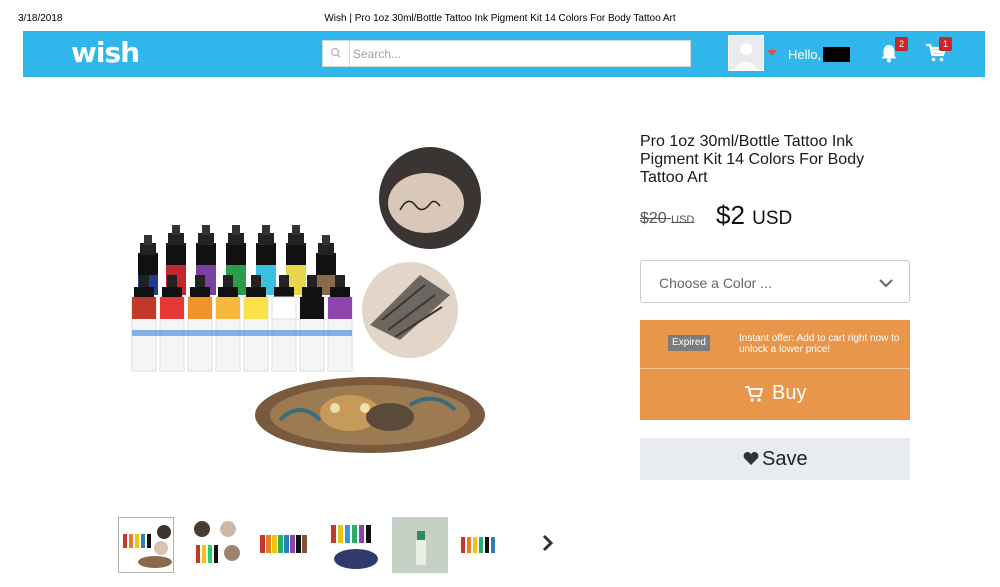 The image size is (1000, 587). I want to click on search-icon, so click(336, 53).